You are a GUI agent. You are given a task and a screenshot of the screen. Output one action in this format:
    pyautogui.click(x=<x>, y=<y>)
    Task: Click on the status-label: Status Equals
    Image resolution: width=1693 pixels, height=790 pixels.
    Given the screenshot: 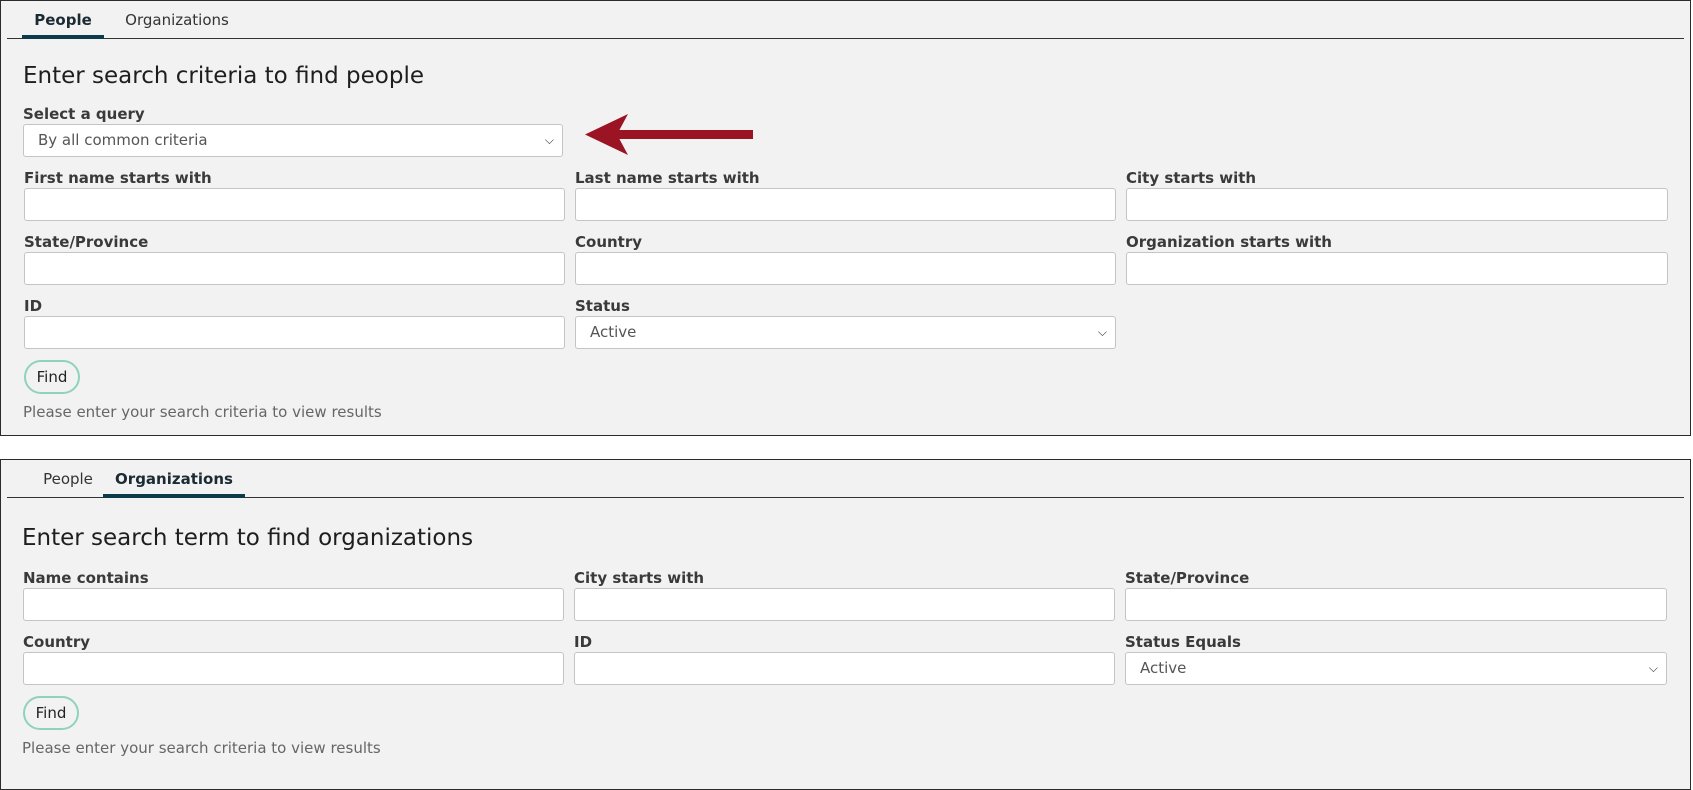 What is the action you would take?
    pyautogui.click(x=1183, y=642)
    